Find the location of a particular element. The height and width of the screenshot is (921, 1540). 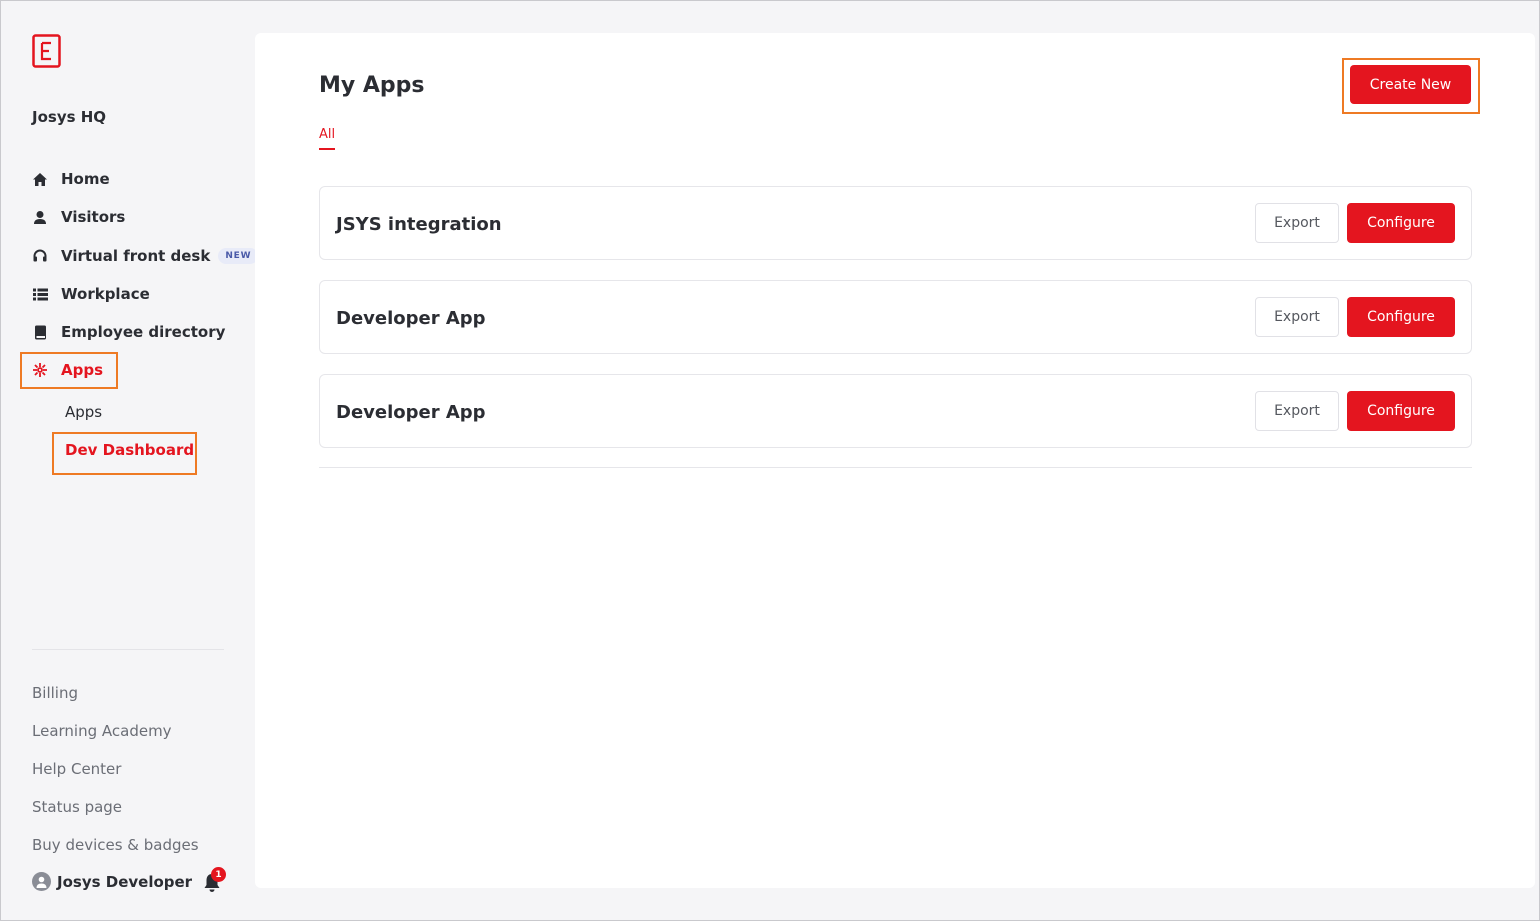

new-badge: NEW is located at coordinates (238, 256).